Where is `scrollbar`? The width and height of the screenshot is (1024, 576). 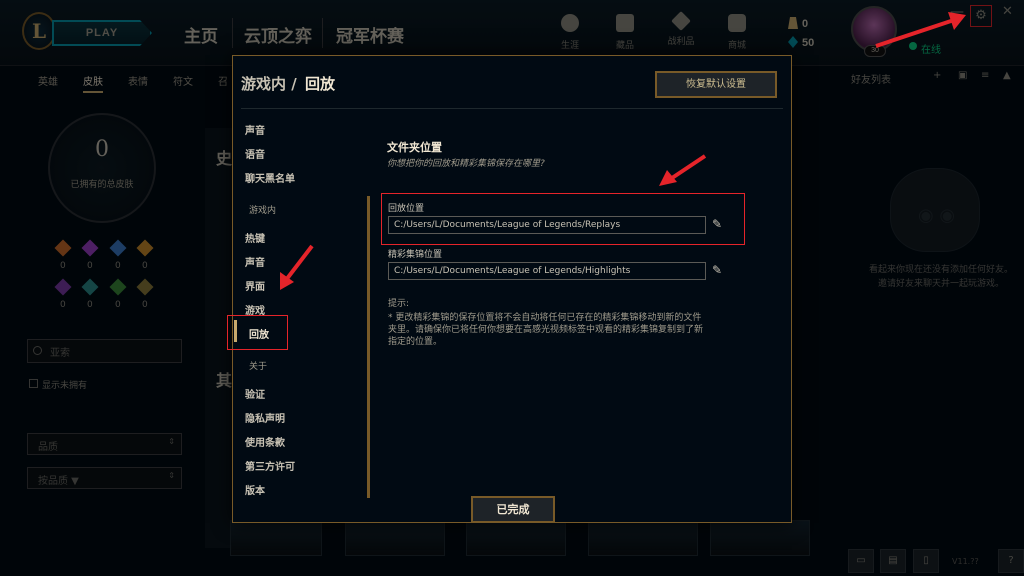 scrollbar is located at coordinates (368, 347).